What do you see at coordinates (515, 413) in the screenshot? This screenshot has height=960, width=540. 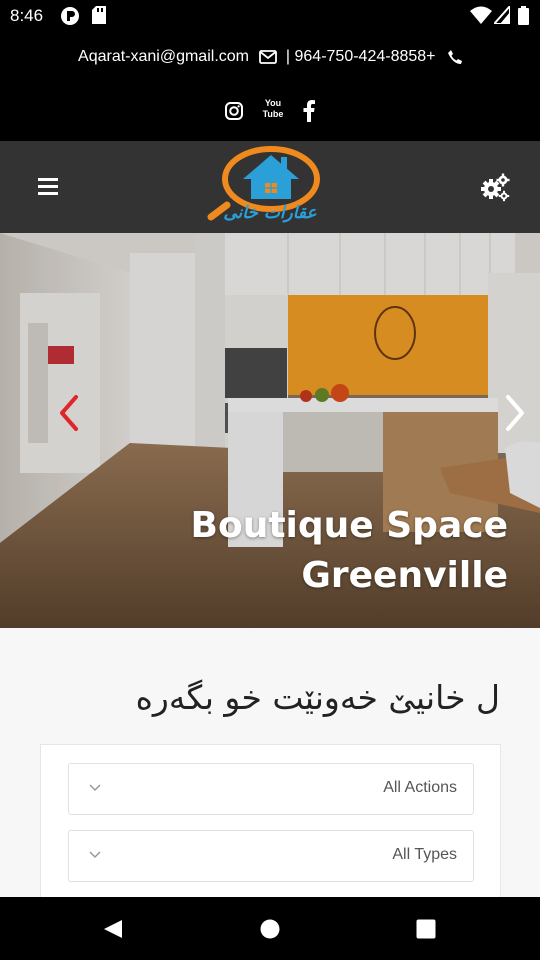 I see `chevron-right-icon` at bounding box center [515, 413].